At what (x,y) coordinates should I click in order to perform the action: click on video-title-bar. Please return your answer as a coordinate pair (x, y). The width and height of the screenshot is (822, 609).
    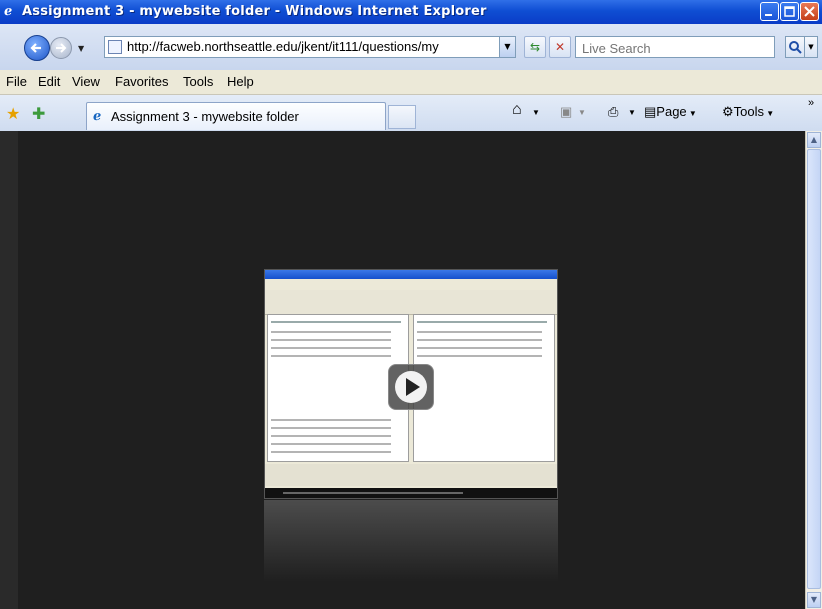
    Looking at the image, I should click on (411, 274).